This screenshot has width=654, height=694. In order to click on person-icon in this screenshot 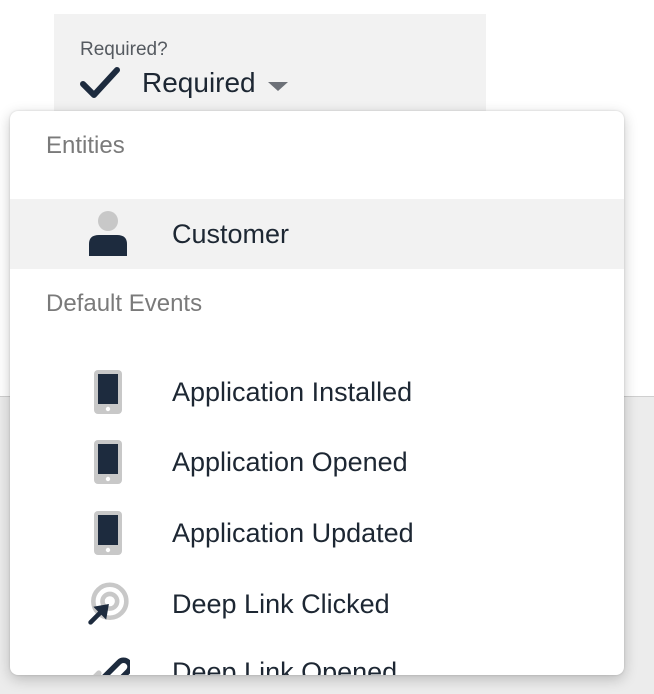, I will do `click(108, 234)`.